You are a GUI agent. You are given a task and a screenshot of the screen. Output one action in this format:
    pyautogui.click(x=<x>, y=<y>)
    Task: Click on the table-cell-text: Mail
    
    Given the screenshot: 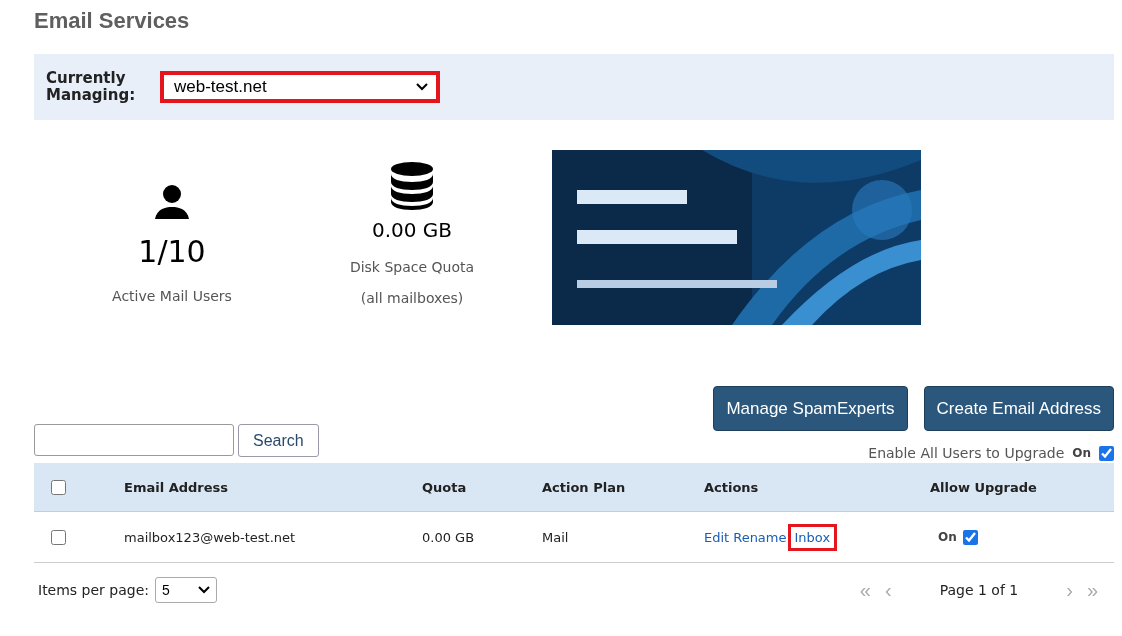 What is the action you would take?
    pyautogui.click(x=556, y=537)
    